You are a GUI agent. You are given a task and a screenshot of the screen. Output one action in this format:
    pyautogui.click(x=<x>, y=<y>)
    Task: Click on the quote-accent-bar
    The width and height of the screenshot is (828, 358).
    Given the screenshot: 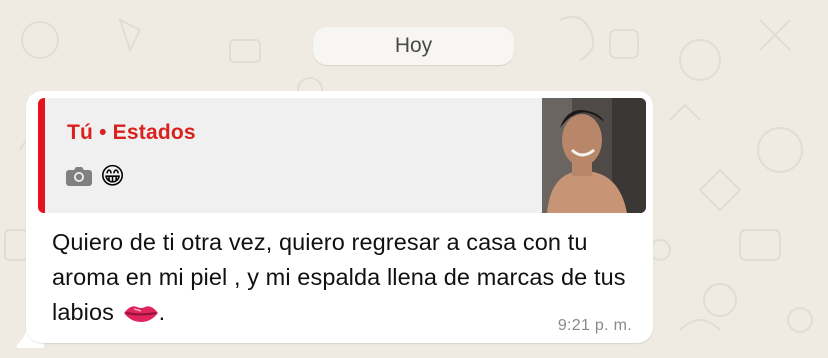 What is the action you would take?
    pyautogui.click(x=41, y=155)
    